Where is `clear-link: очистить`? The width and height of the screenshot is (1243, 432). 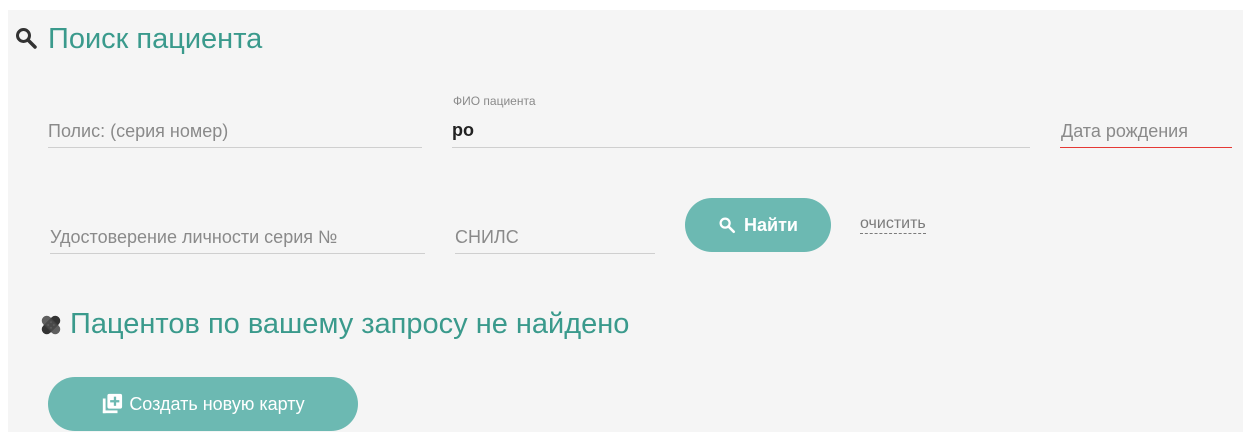 clear-link: очистить is located at coordinates (893, 224).